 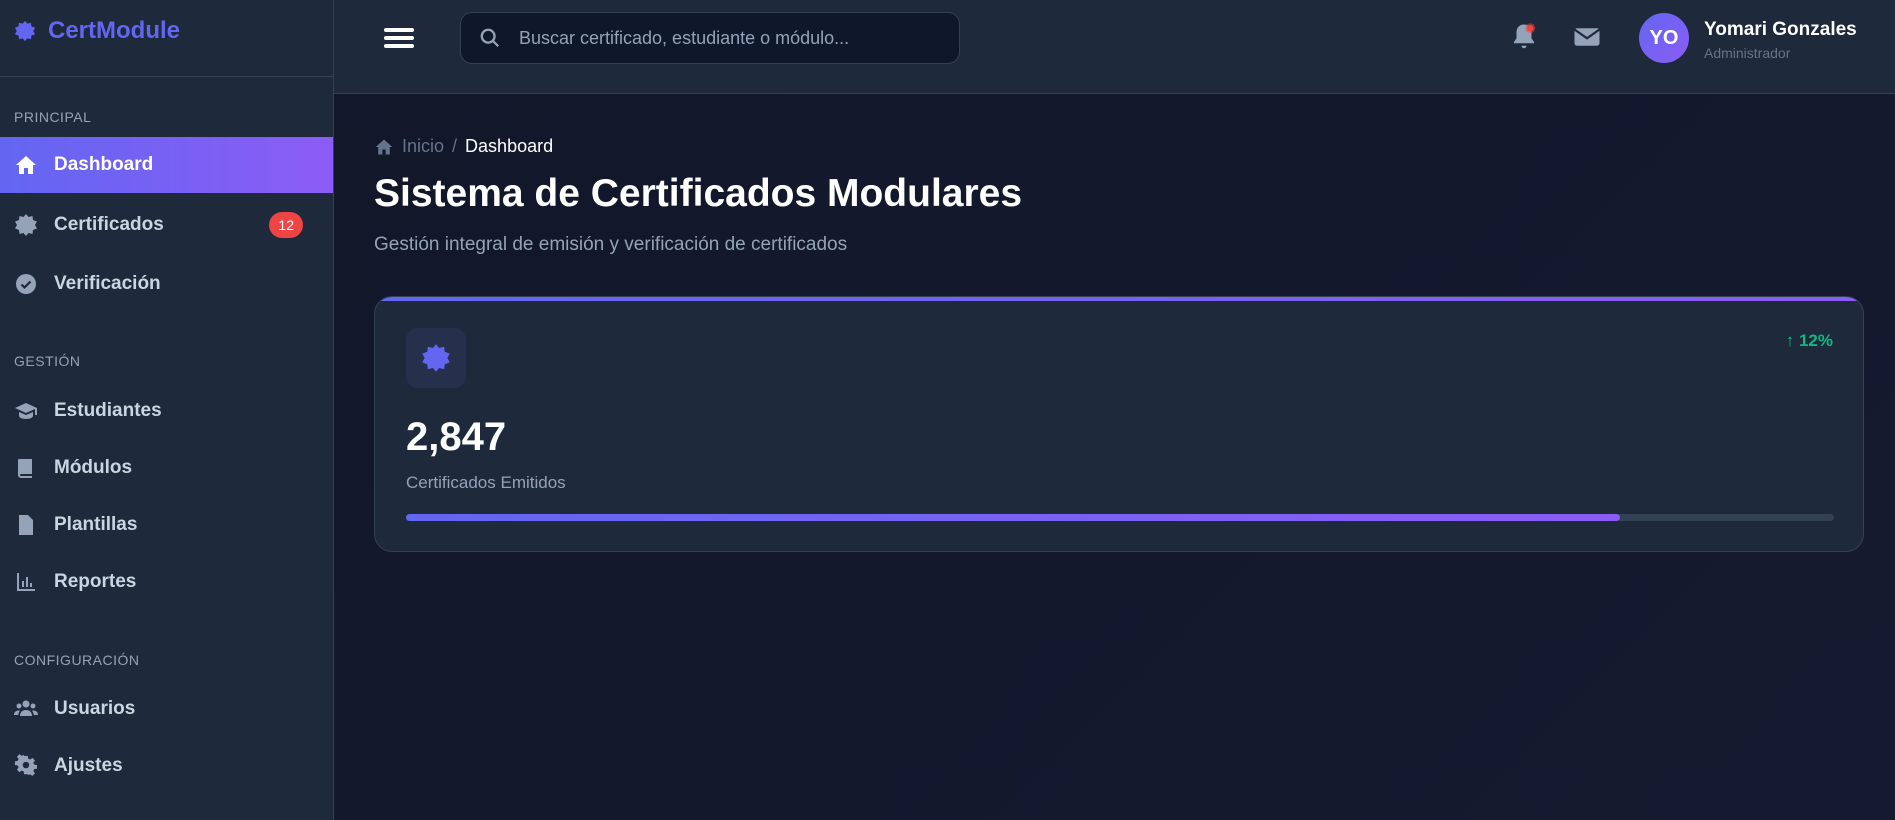 What do you see at coordinates (77, 660) in the screenshot?
I see `section-label-configuracion: CONFIGURACIÓN` at bounding box center [77, 660].